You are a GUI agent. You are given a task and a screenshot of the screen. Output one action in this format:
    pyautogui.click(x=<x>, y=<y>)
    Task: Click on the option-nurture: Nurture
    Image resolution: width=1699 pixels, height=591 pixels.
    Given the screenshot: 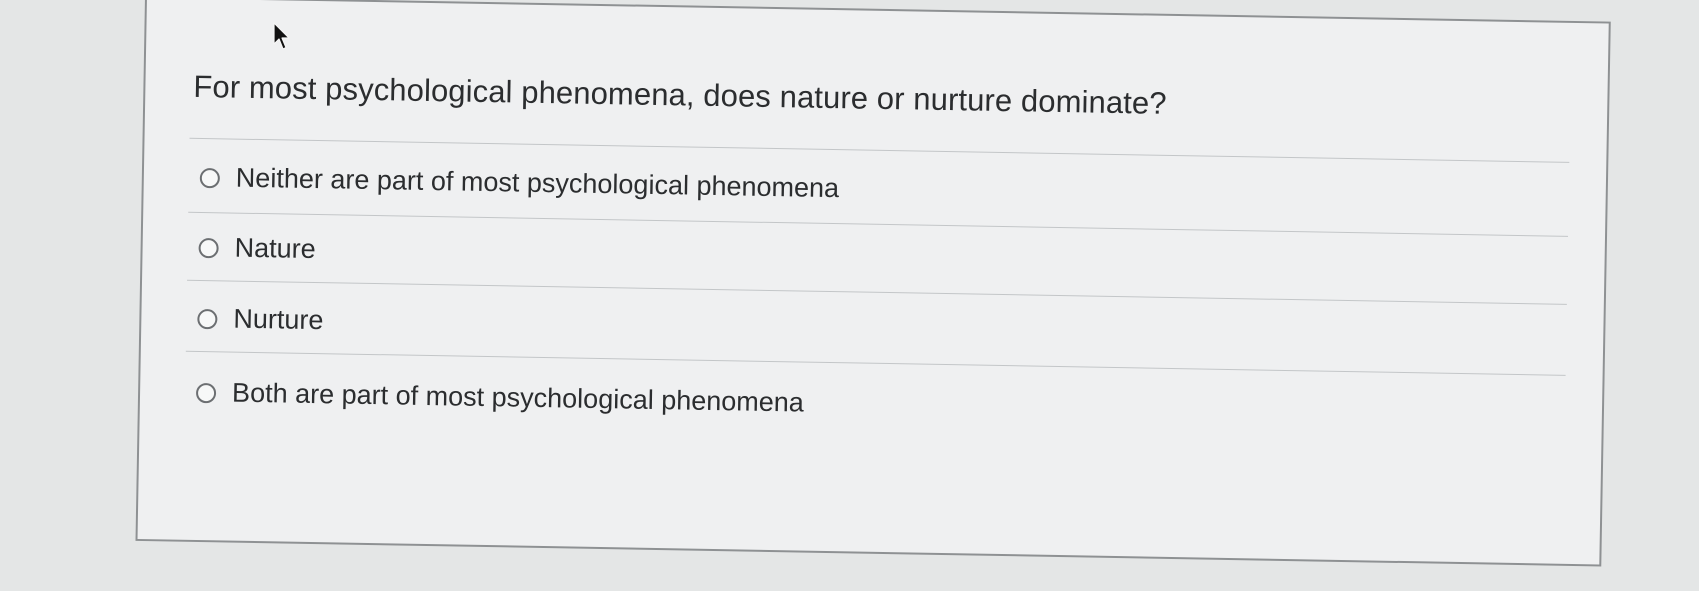 What is the action you would take?
    pyautogui.click(x=260, y=319)
    